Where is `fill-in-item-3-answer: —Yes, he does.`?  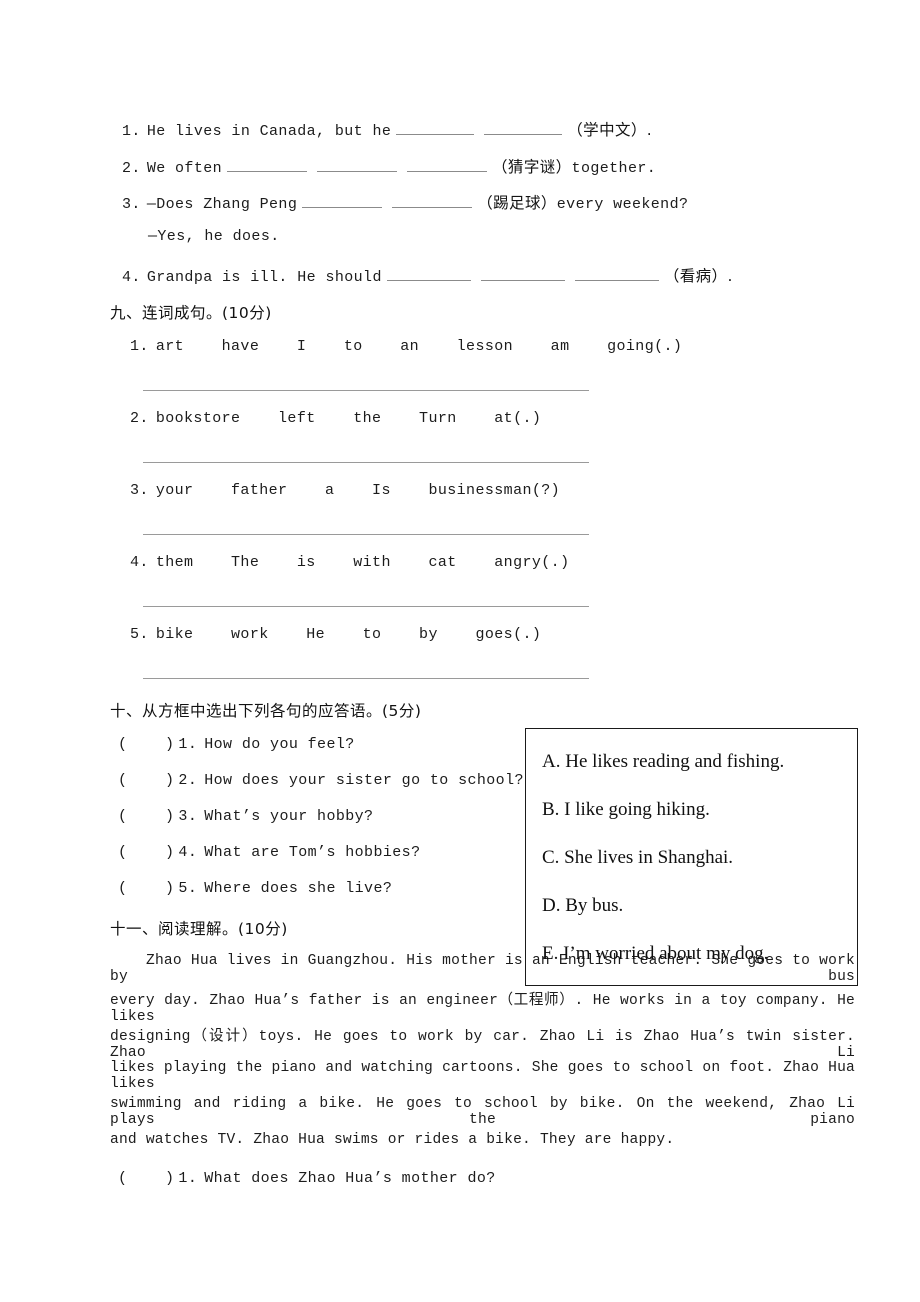 fill-in-item-3-answer: —Yes, he does. is located at coordinates (214, 236).